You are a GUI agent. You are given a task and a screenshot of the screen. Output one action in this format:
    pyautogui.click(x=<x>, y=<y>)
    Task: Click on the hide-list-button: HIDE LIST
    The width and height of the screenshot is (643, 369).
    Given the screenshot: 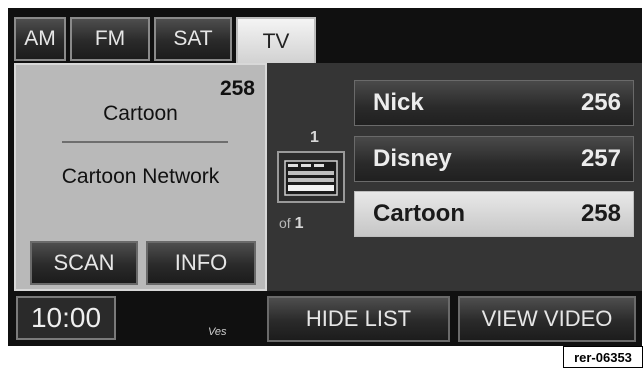 What is the action you would take?
    pyautogui.click(x=358, y=319)
    